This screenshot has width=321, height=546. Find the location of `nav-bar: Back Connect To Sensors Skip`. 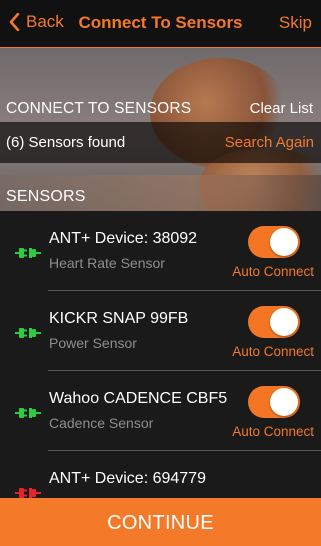

nav-bar: Back Connect To Sensors Skip is located at coordinates (160, 24).